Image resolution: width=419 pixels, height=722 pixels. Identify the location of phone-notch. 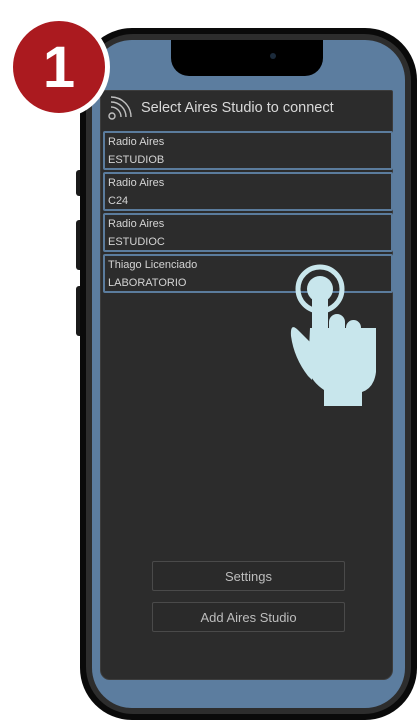
(247, 58).